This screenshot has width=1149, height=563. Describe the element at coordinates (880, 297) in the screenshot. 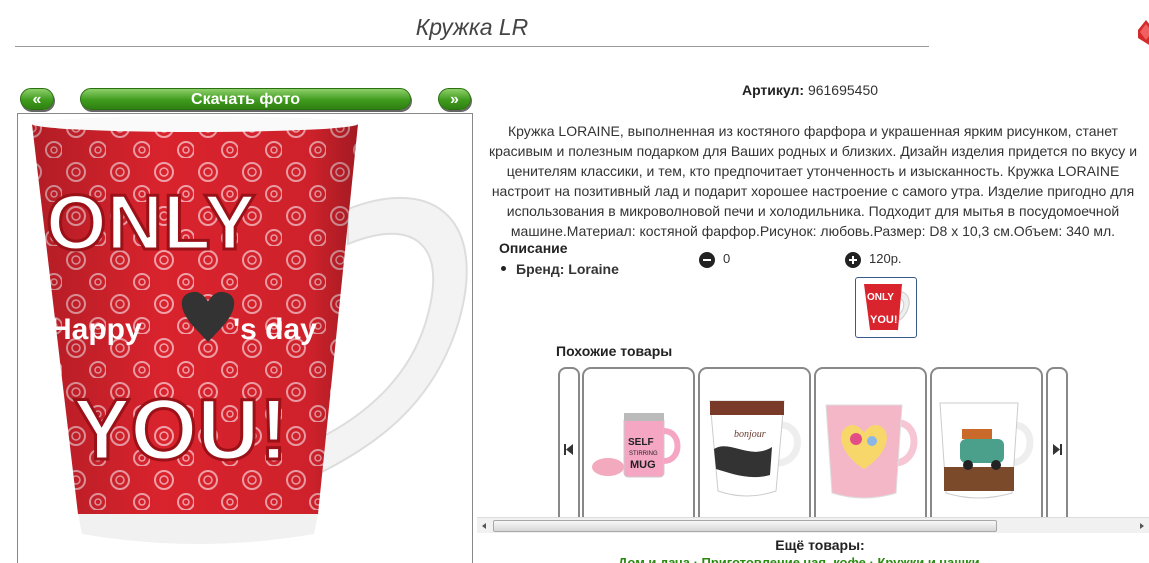

I see `svg-text: ONLY` at that location.